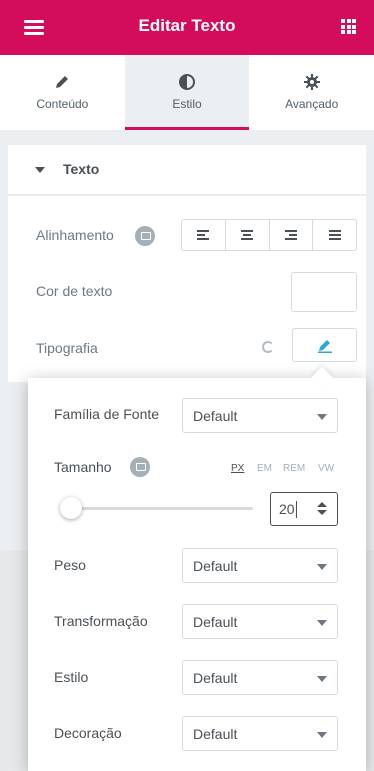 Image resolution: width=374 pixels, height=771 pixels. Describe the element at coordinates (296, 509) in the screenshot. I see `text-cursor` at that location.